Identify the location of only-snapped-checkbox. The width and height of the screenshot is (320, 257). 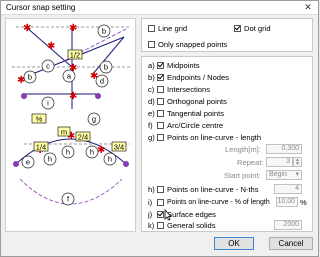
(151, 44).